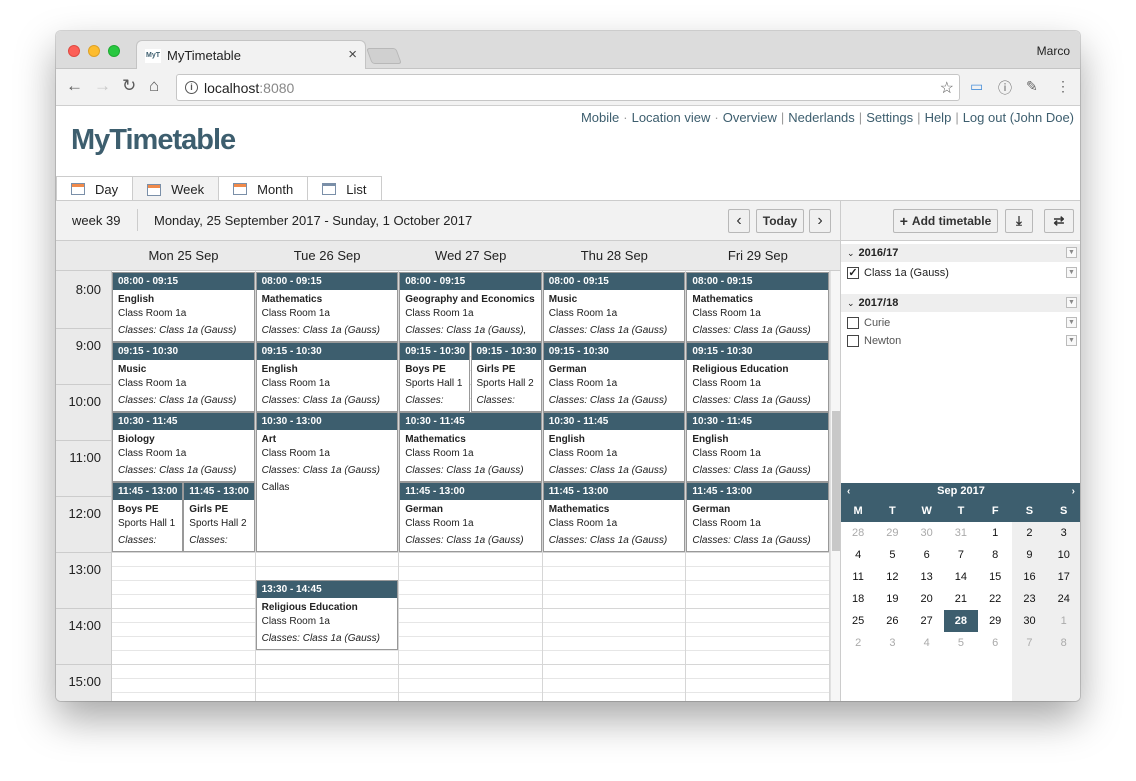 Image resolution: width=1136 pixels, height=781 pixels. What do you see at coordinates (858, 533) in the screenshot?
I see `mini-calendar-day: 28` at bounding box center [858, 533].